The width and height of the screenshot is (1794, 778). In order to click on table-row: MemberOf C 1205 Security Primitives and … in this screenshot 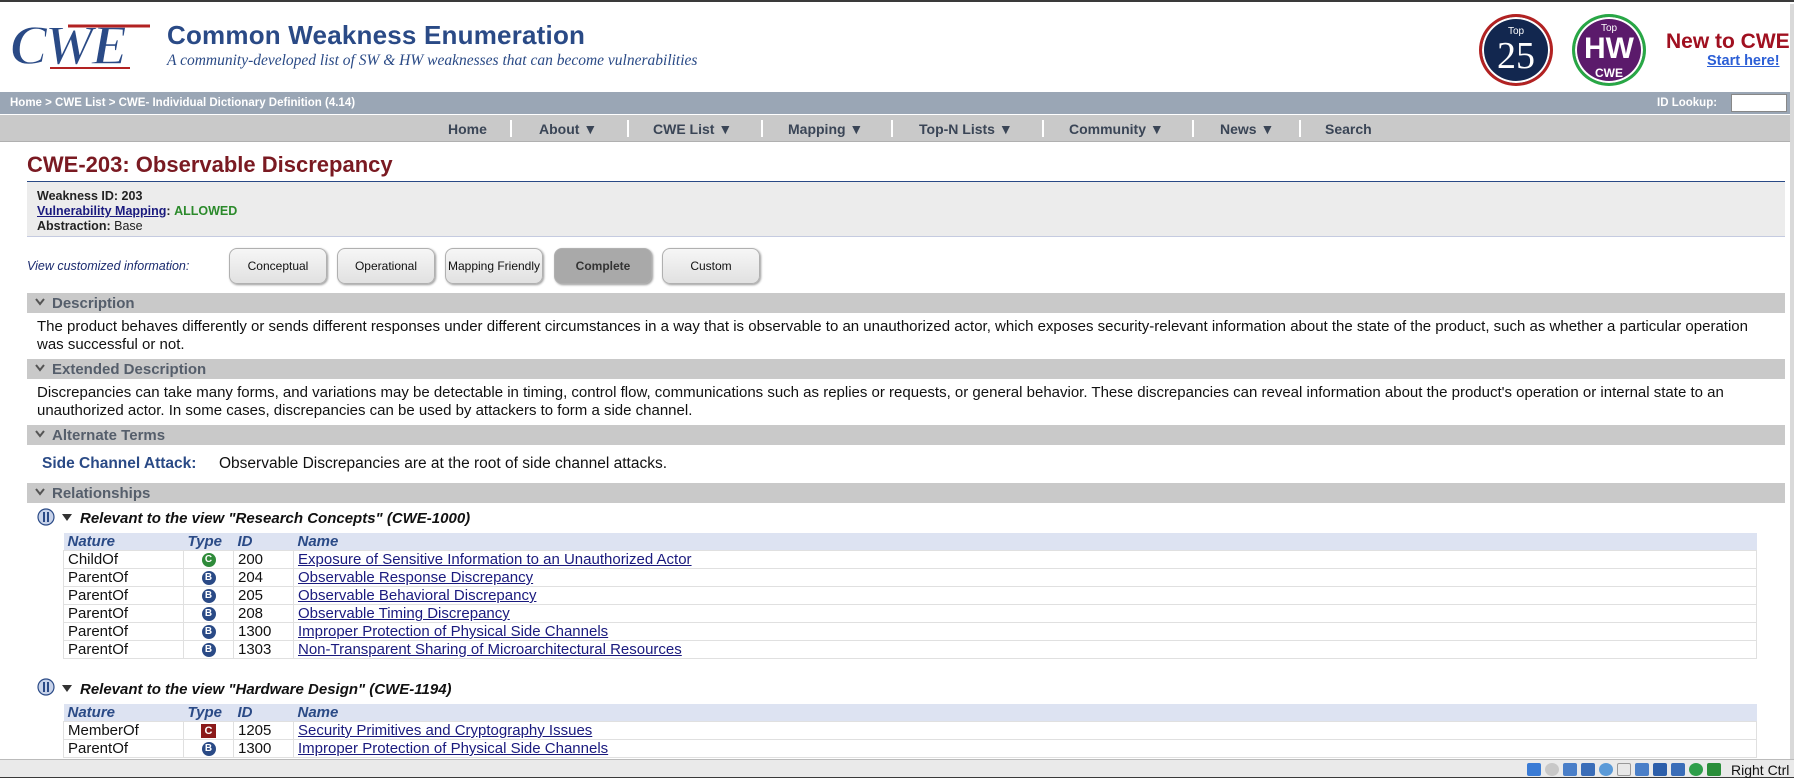, I will do `click(910, 730)`.